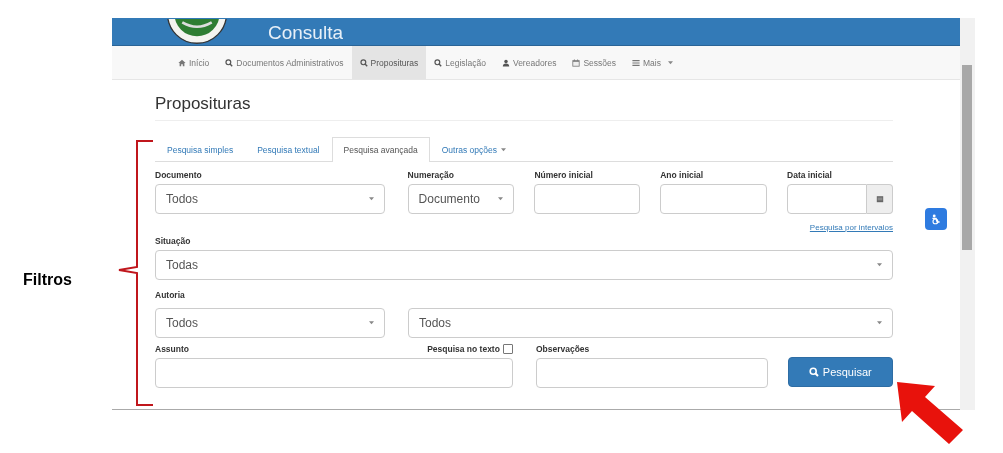 The width and height of the screenshot is (1003, 453). I want to click on user-icon, so click(505, 62).